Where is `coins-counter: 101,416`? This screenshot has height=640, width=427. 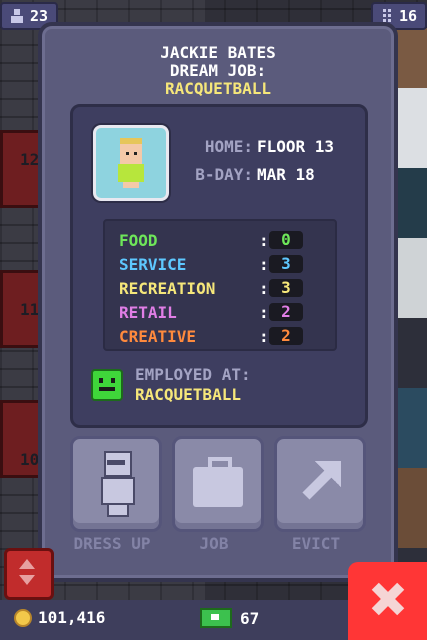 coins-counter: 101,416 is located at coordinates (59, 617).